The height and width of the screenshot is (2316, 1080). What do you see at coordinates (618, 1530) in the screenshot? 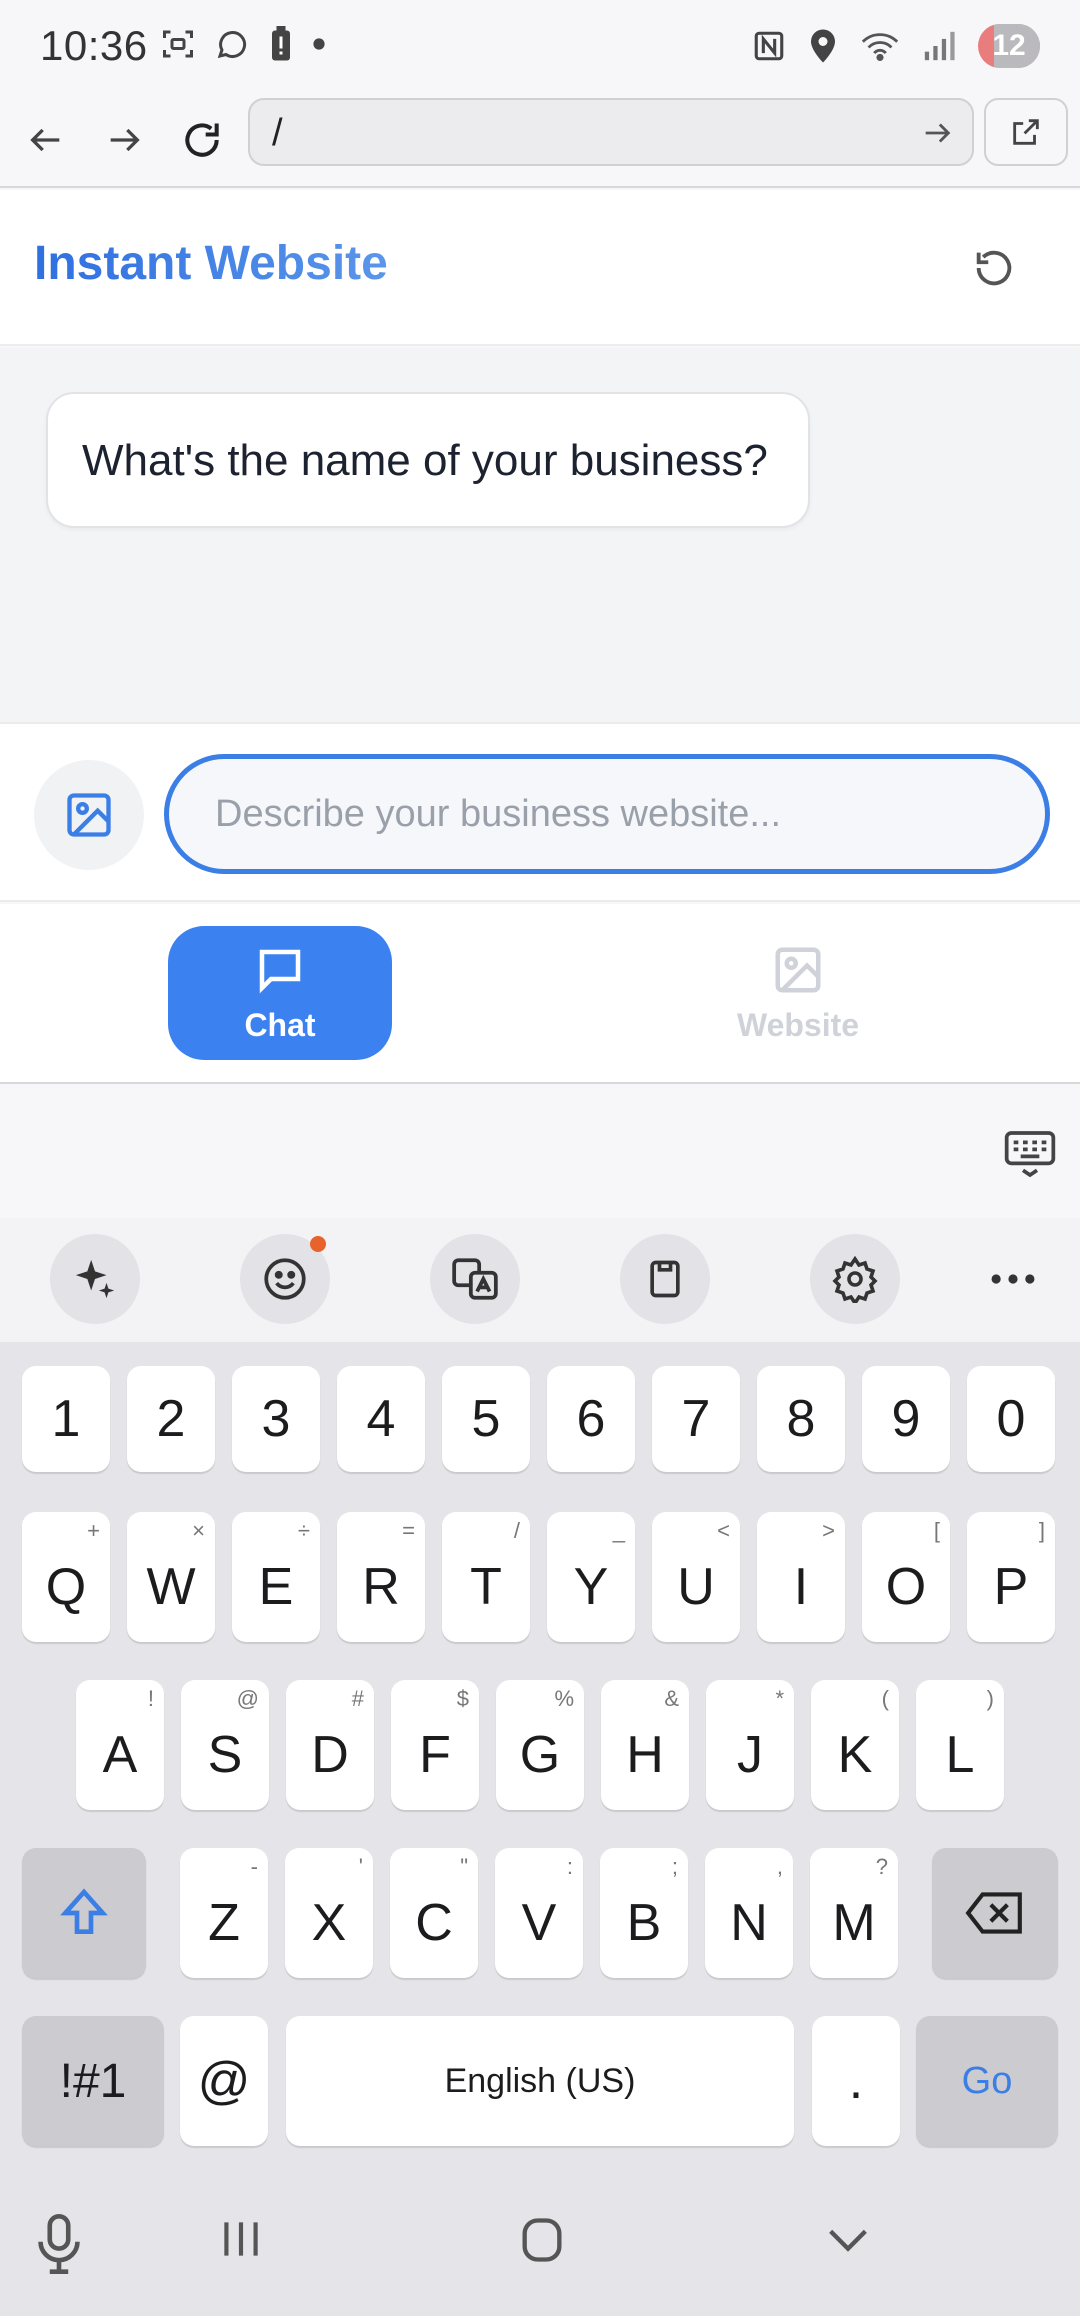
I see `key-secondary-label: _` at bounding box center [618, 1530].